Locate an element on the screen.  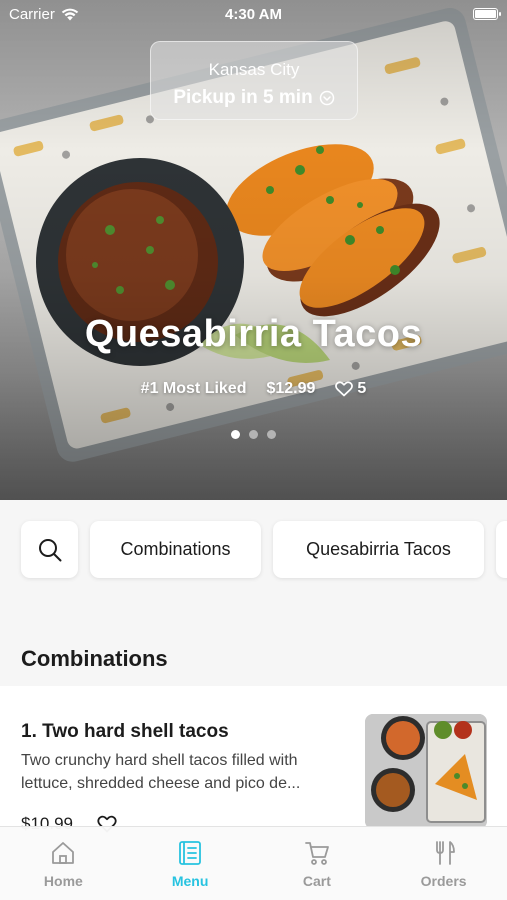
cart-icon is located at coordinates (316, 853).